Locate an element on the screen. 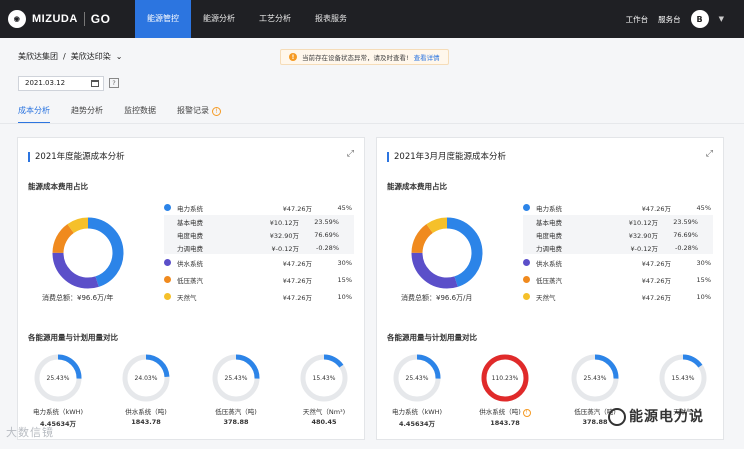 This screenshot has width=744, height=449. brand-logo: ◉ MIZUDA GO is located at coordinates (59, 19).